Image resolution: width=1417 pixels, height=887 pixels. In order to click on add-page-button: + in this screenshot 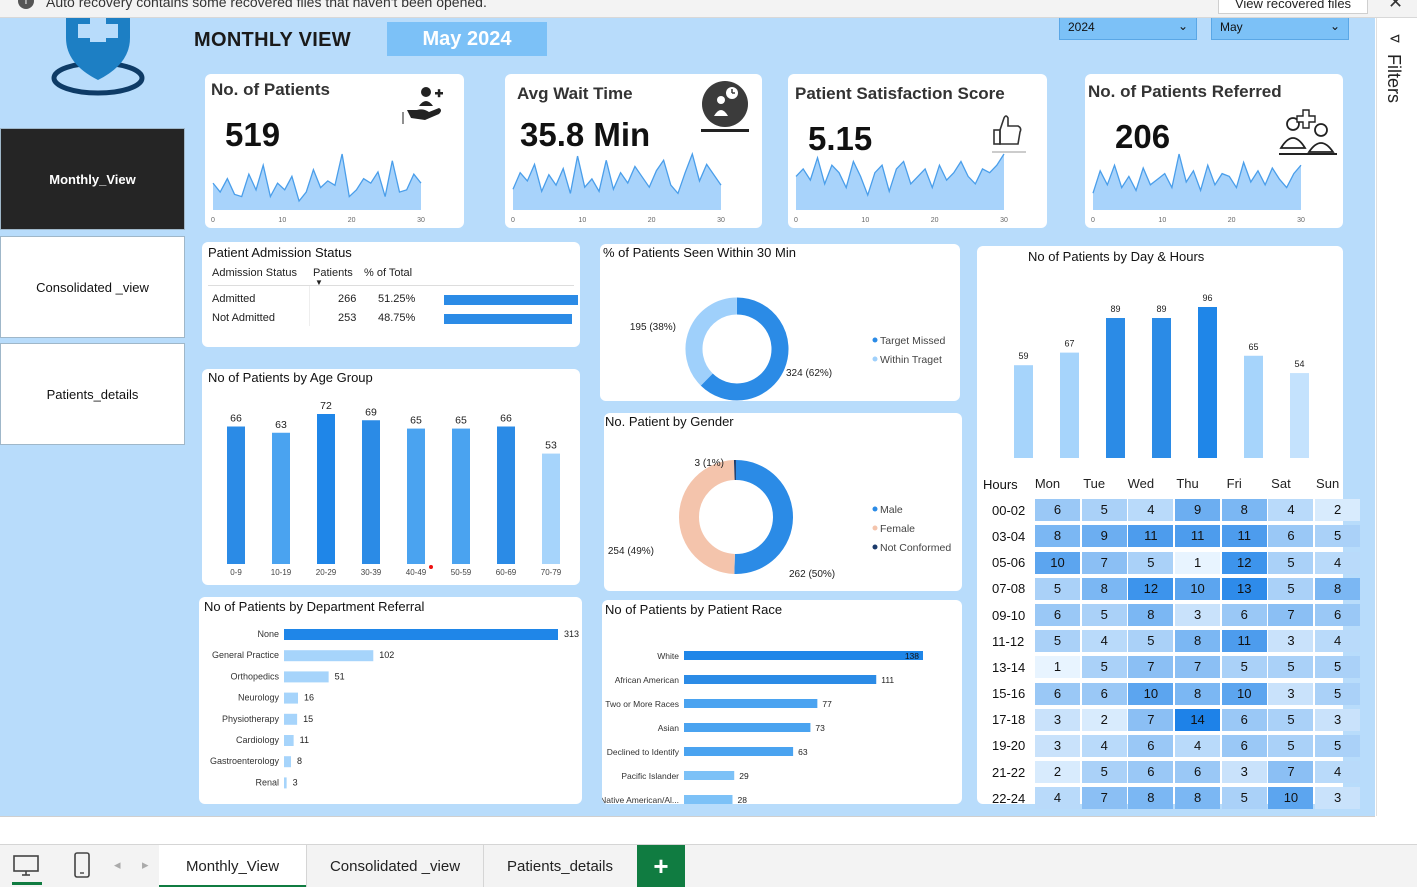, I will do `click(661, 866)`.